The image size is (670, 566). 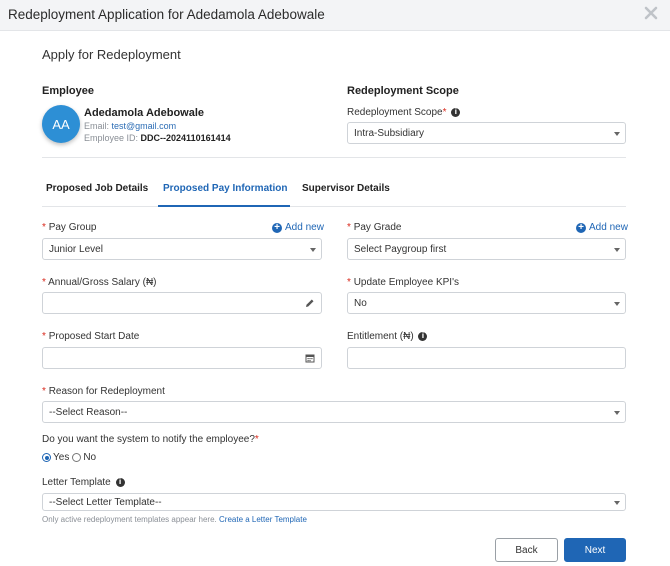 What do you see at coordinates (310, 358) in the screenshot?
I see `calendar-icon` at bounding box center [310, 358].